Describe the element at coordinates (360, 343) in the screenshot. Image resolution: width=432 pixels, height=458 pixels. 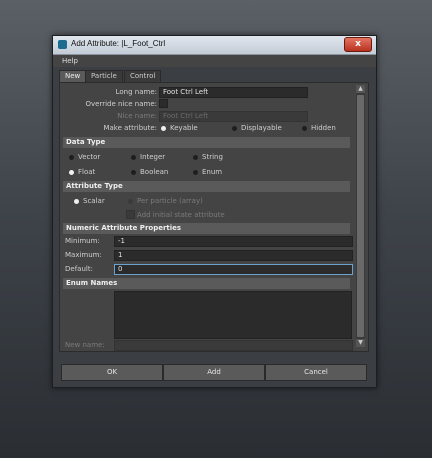
I see `scroll-down-arrow-icon: ▼` at that location.